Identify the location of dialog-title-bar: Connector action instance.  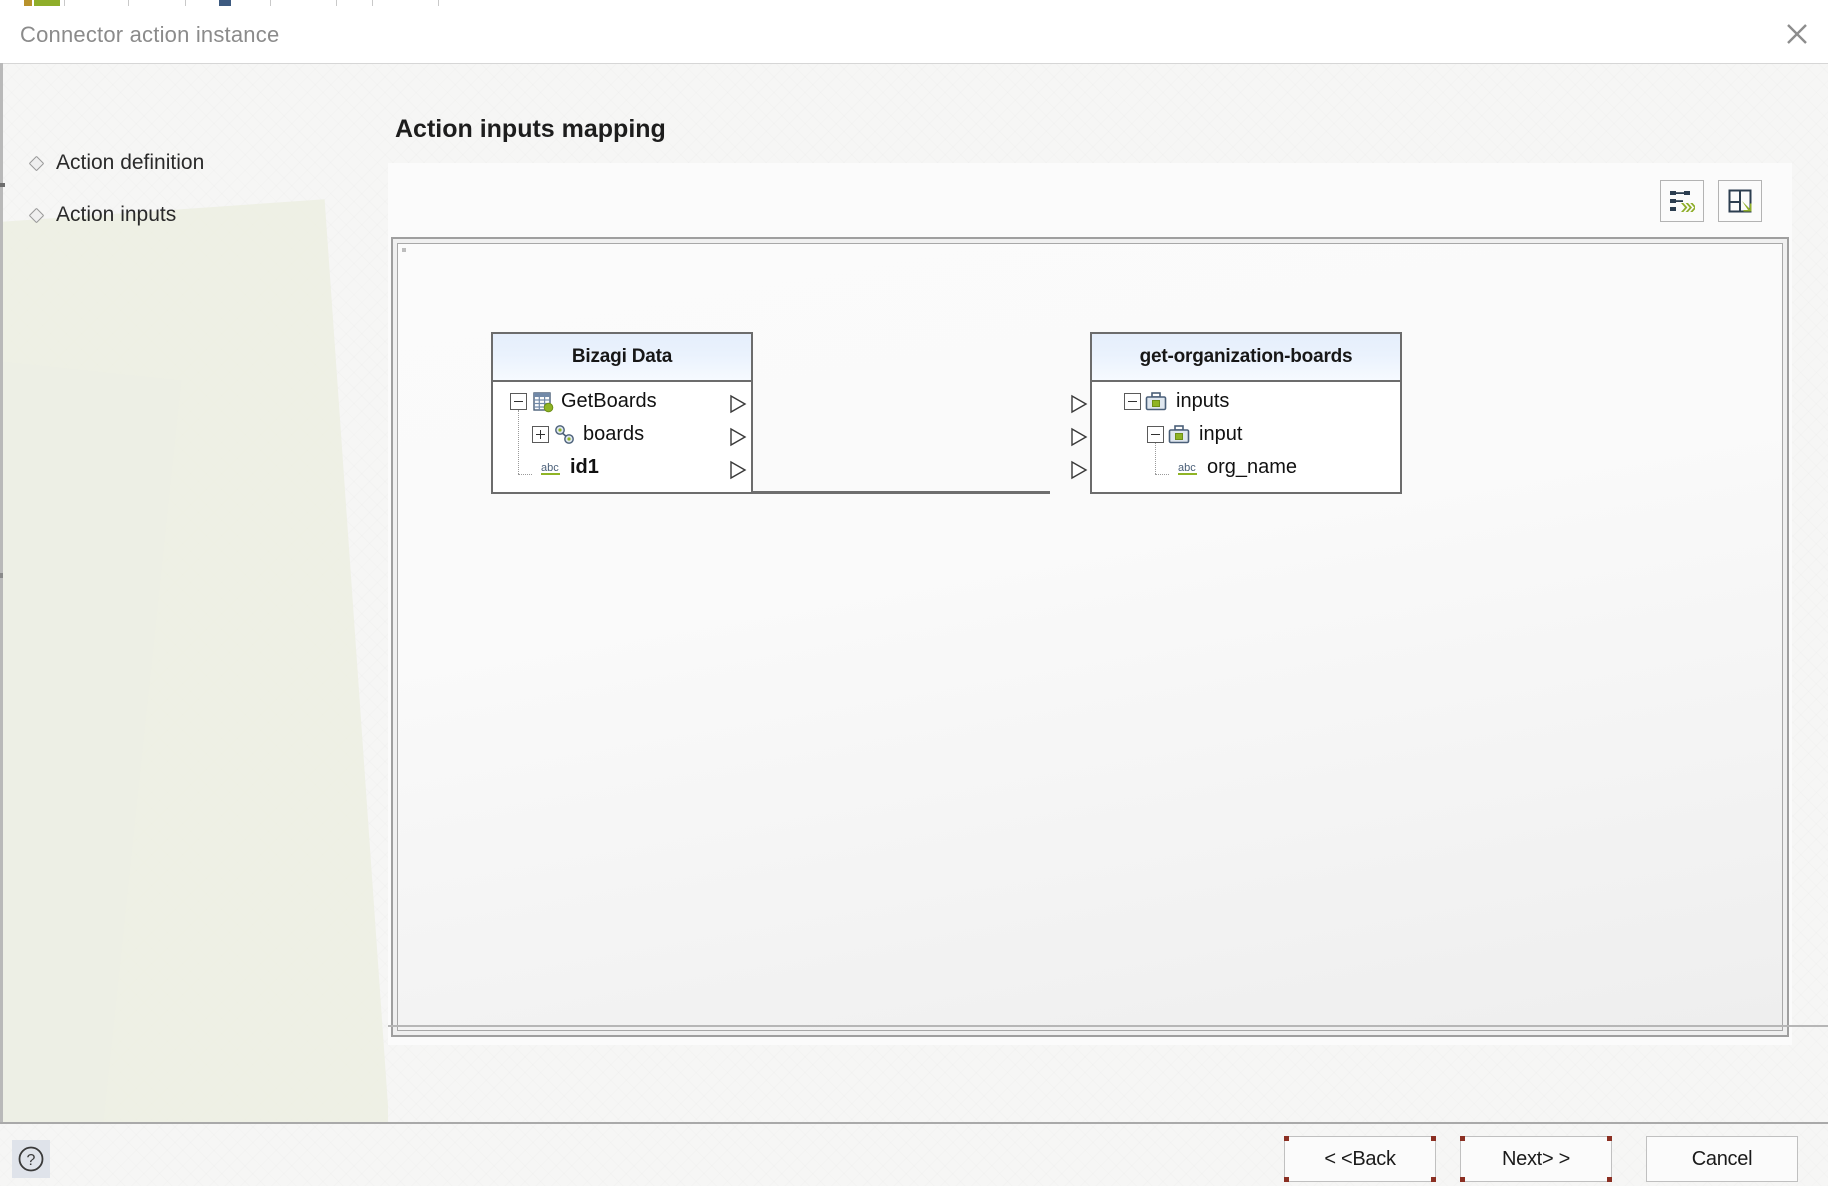
(914, 35).